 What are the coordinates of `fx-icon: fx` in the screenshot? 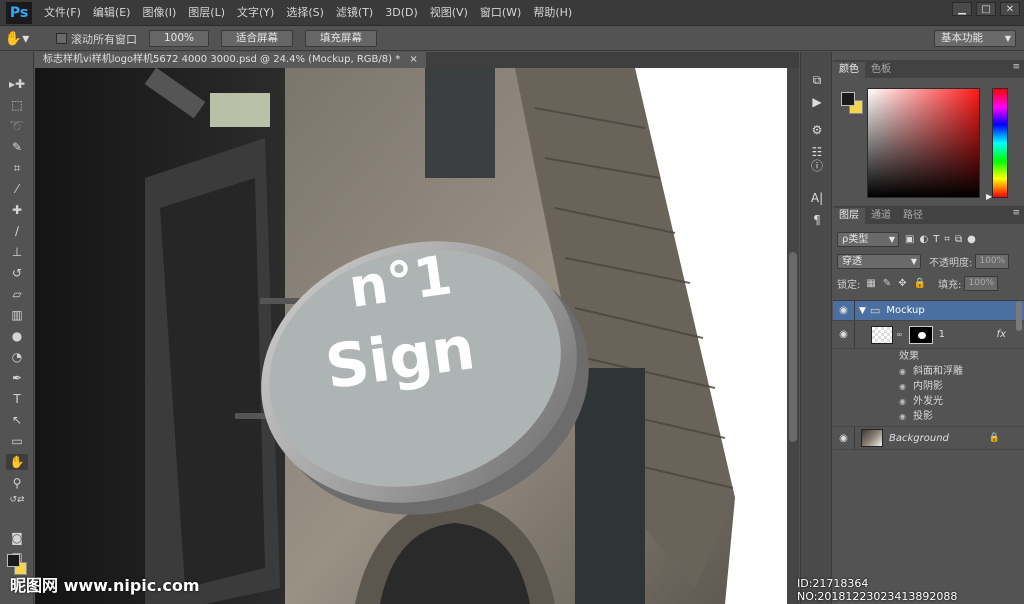 It's located at (1001, 334).